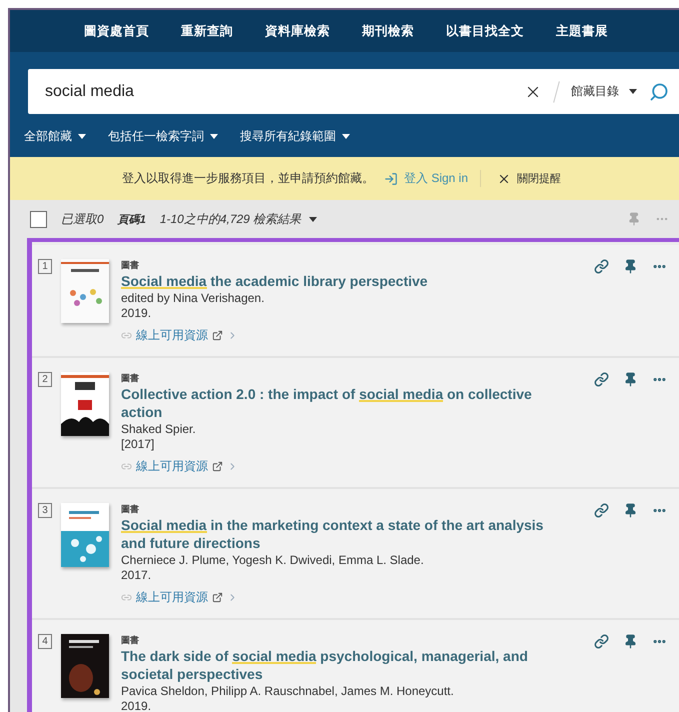 This screenshot has height=712, width=679. Describe the element at coordinates (116, 31) in the screenshot. I see `nav-link: 圖資處首頁` at that location.